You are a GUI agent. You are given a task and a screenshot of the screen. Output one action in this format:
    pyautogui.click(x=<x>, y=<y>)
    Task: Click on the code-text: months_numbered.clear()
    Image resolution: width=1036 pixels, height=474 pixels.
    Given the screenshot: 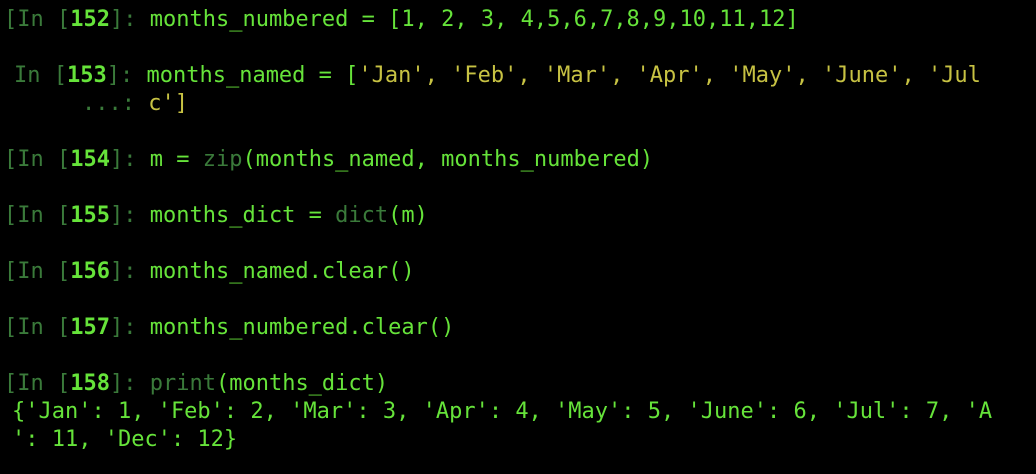 What is the action you would take?
    pyautogui.click(x=302, y=327)
    